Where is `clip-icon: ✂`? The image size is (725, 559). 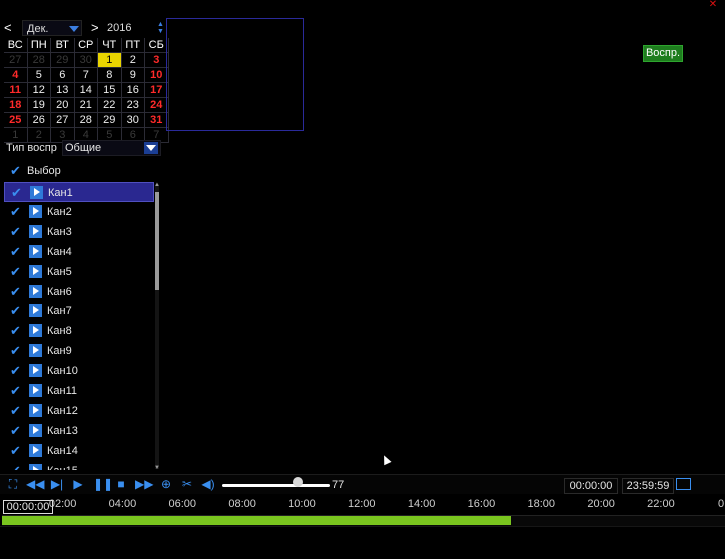 clip-icon: ✂ is located at coordinates (187, 484).